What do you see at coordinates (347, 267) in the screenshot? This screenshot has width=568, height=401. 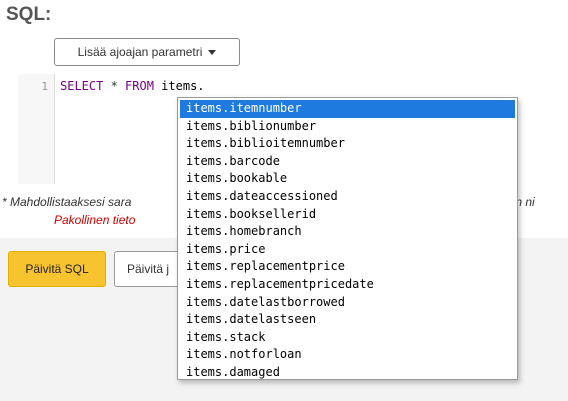 I see `autocomplete-item: items.replacementprice` at bounding box center [347, 267].